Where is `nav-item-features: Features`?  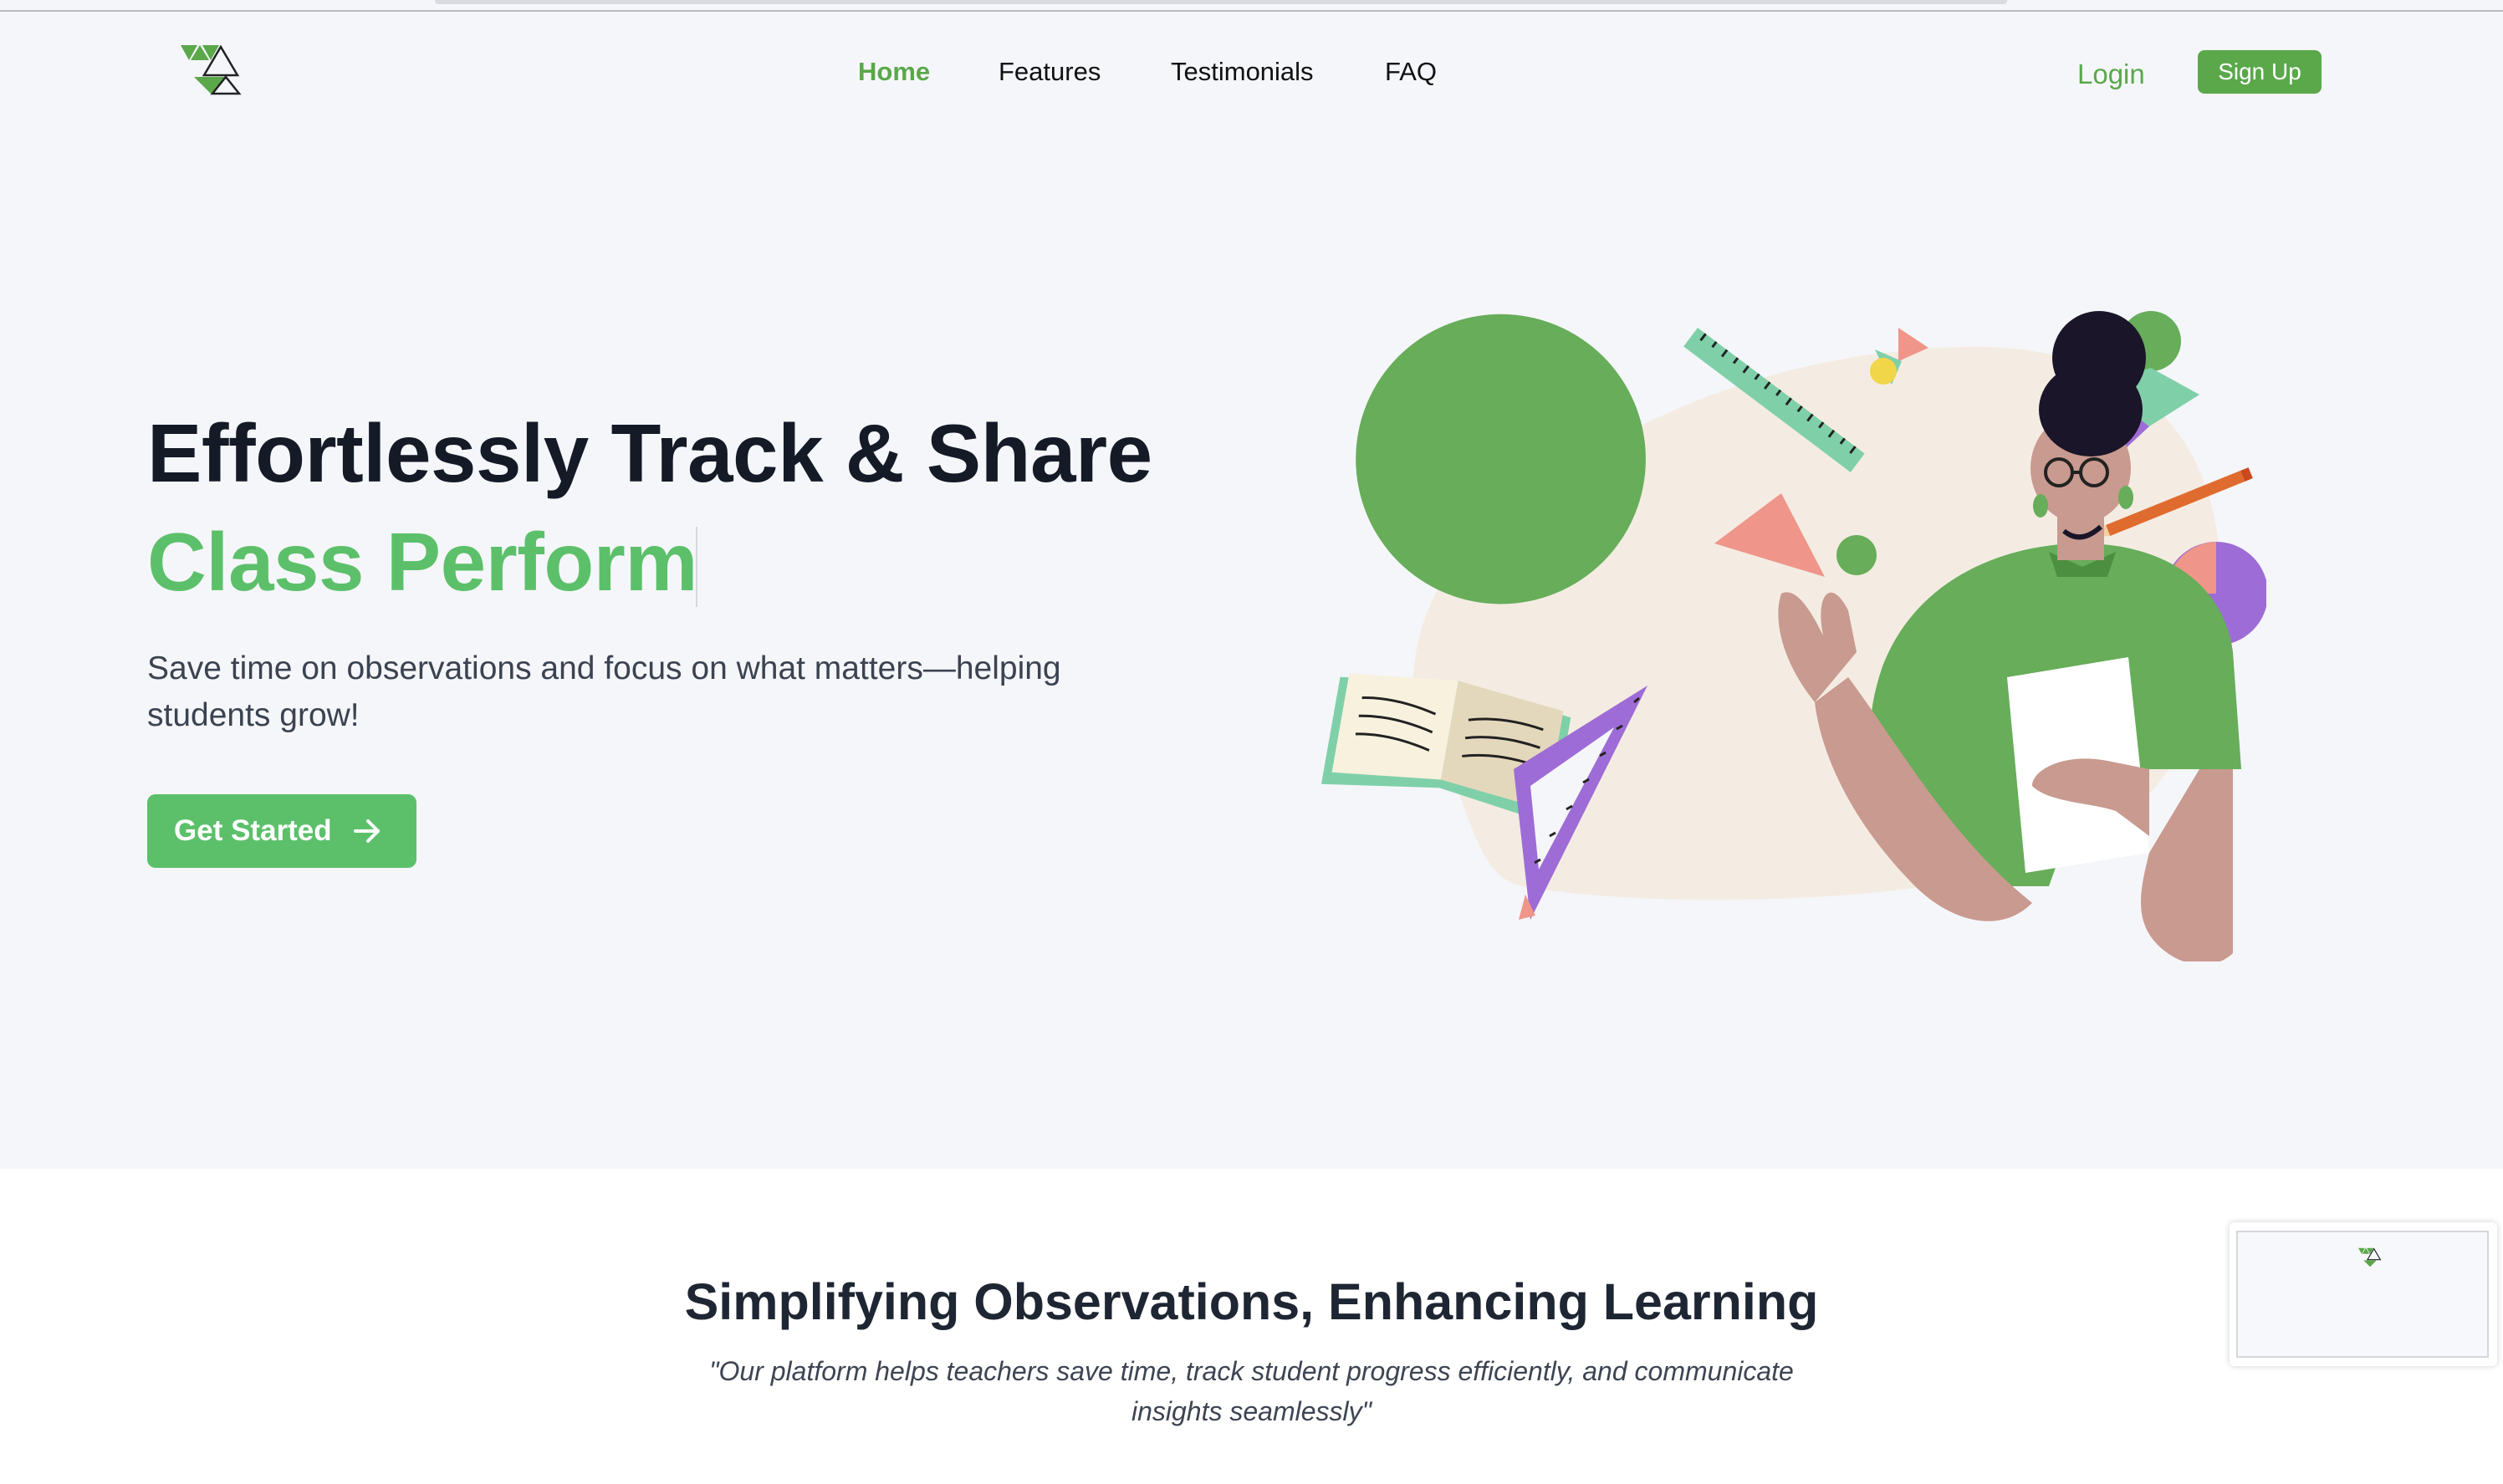 nav-item-features: Features is located at coordinates (1050, 72).